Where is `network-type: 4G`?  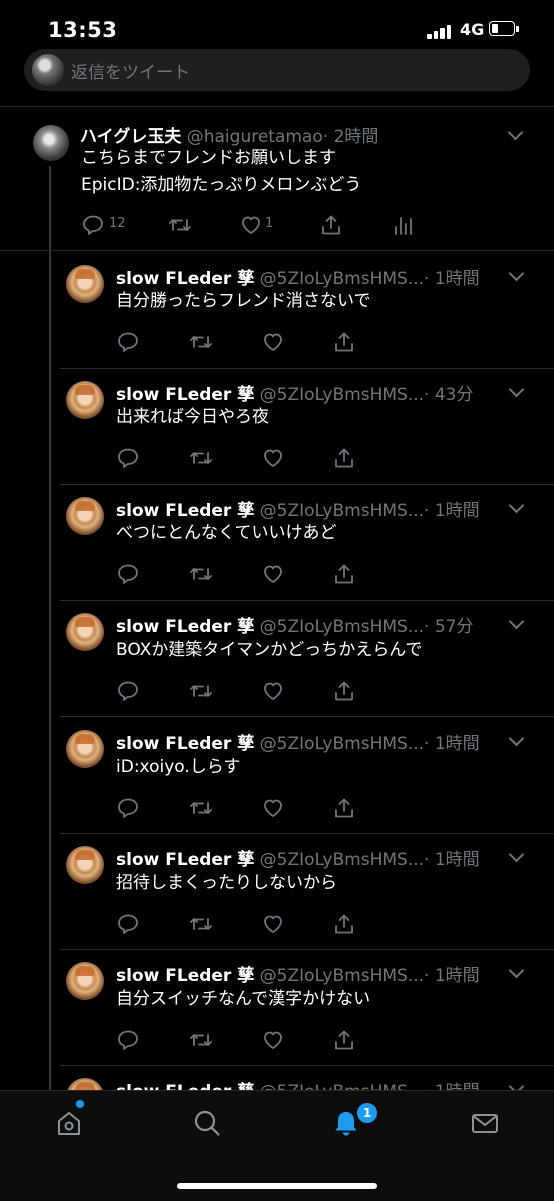
network-type: 4G is located at coordinates (472, 29).